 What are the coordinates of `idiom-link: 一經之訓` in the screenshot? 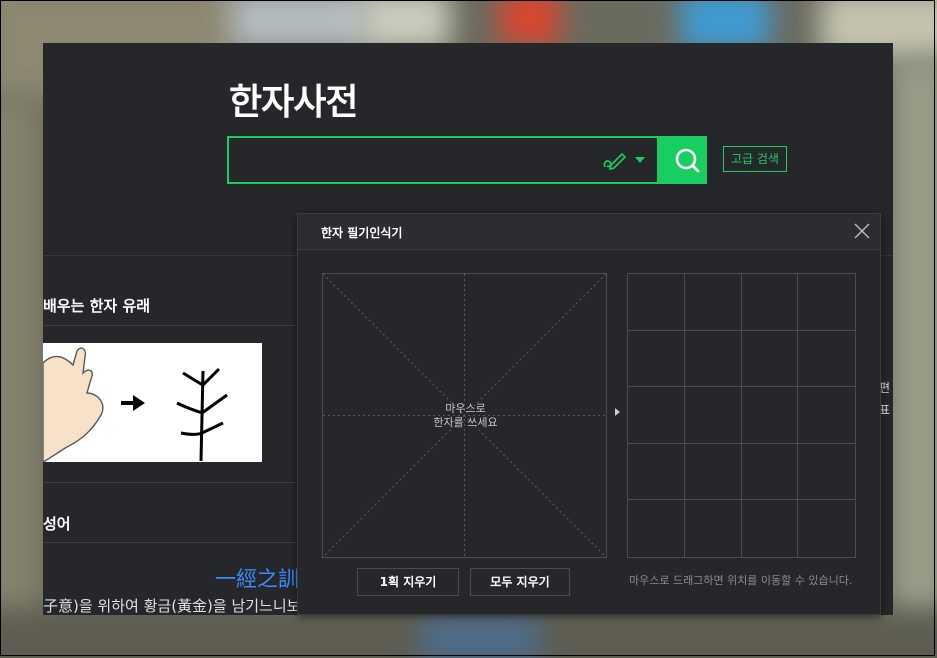 It's located at (257, 578).